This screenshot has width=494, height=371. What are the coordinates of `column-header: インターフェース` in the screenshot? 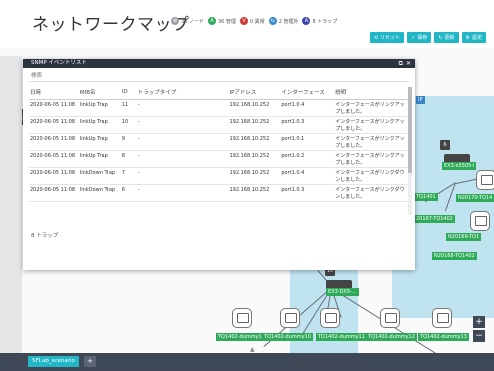 It's located at (308, 92).